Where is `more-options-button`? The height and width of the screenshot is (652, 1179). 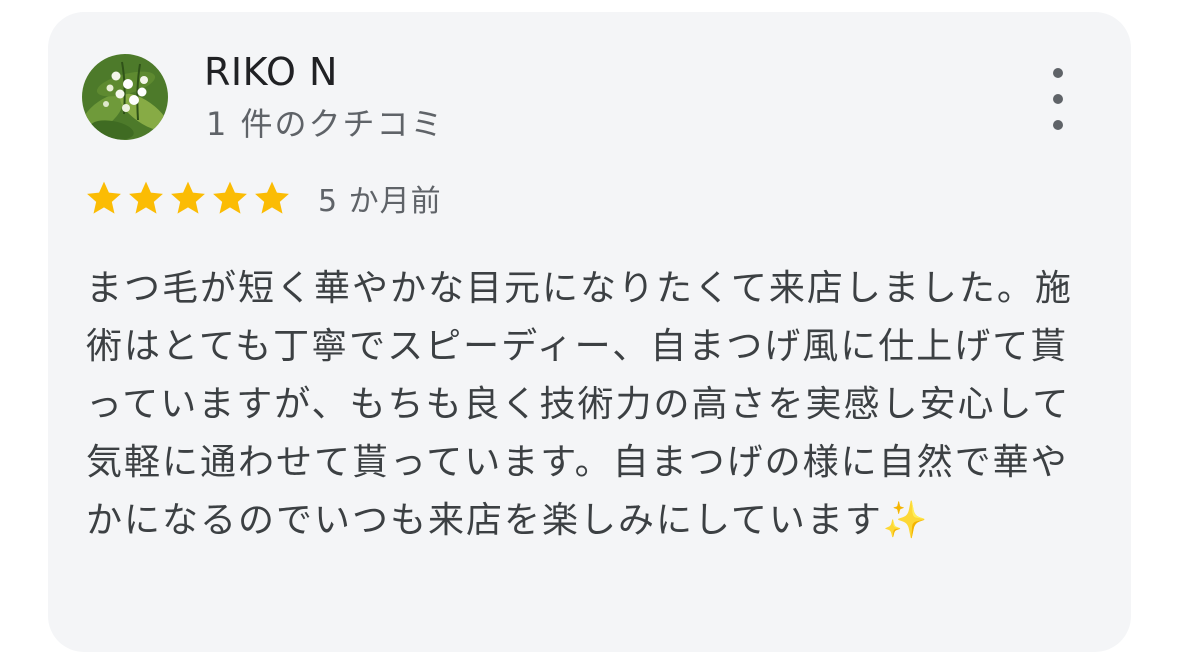
more-options-button is located at coordinates (1058, 99).